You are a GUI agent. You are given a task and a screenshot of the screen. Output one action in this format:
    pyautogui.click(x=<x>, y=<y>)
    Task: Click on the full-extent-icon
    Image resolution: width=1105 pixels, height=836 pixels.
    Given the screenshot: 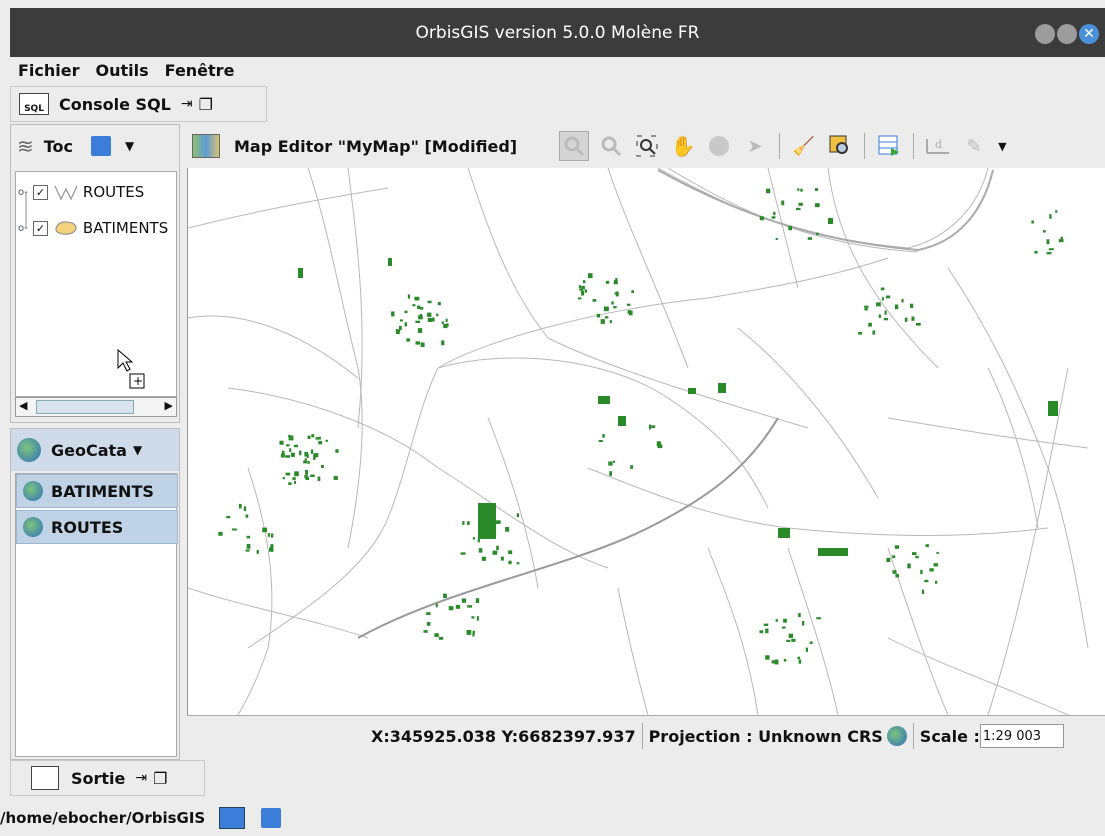 What is the action you would take?
    pyautogui.click(x=647, y=146)
    